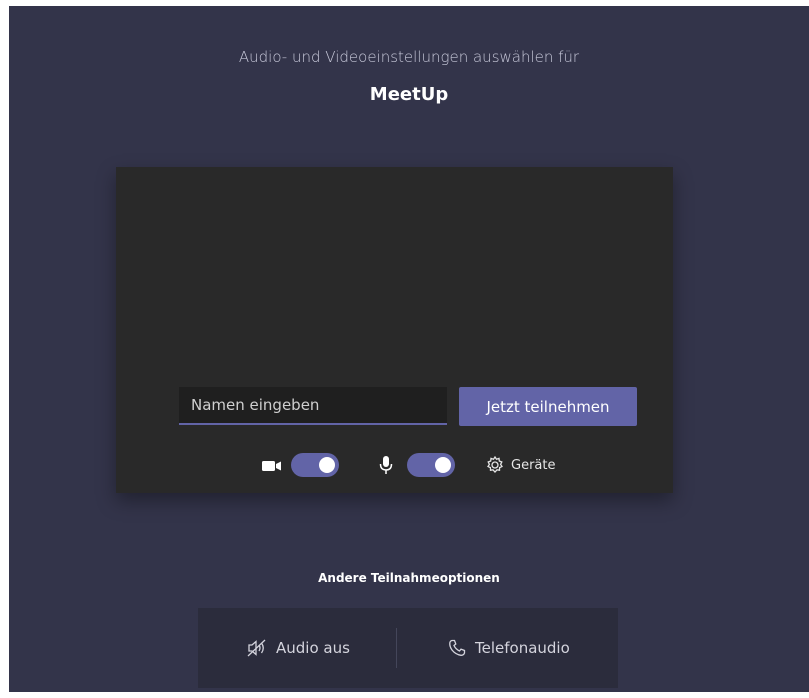 This screenshot has width=809, height=698. What do you see at coordinates (327, 465) in the screenshot?
I see `camera-toggle-knob` at bounding box center [327, 465].